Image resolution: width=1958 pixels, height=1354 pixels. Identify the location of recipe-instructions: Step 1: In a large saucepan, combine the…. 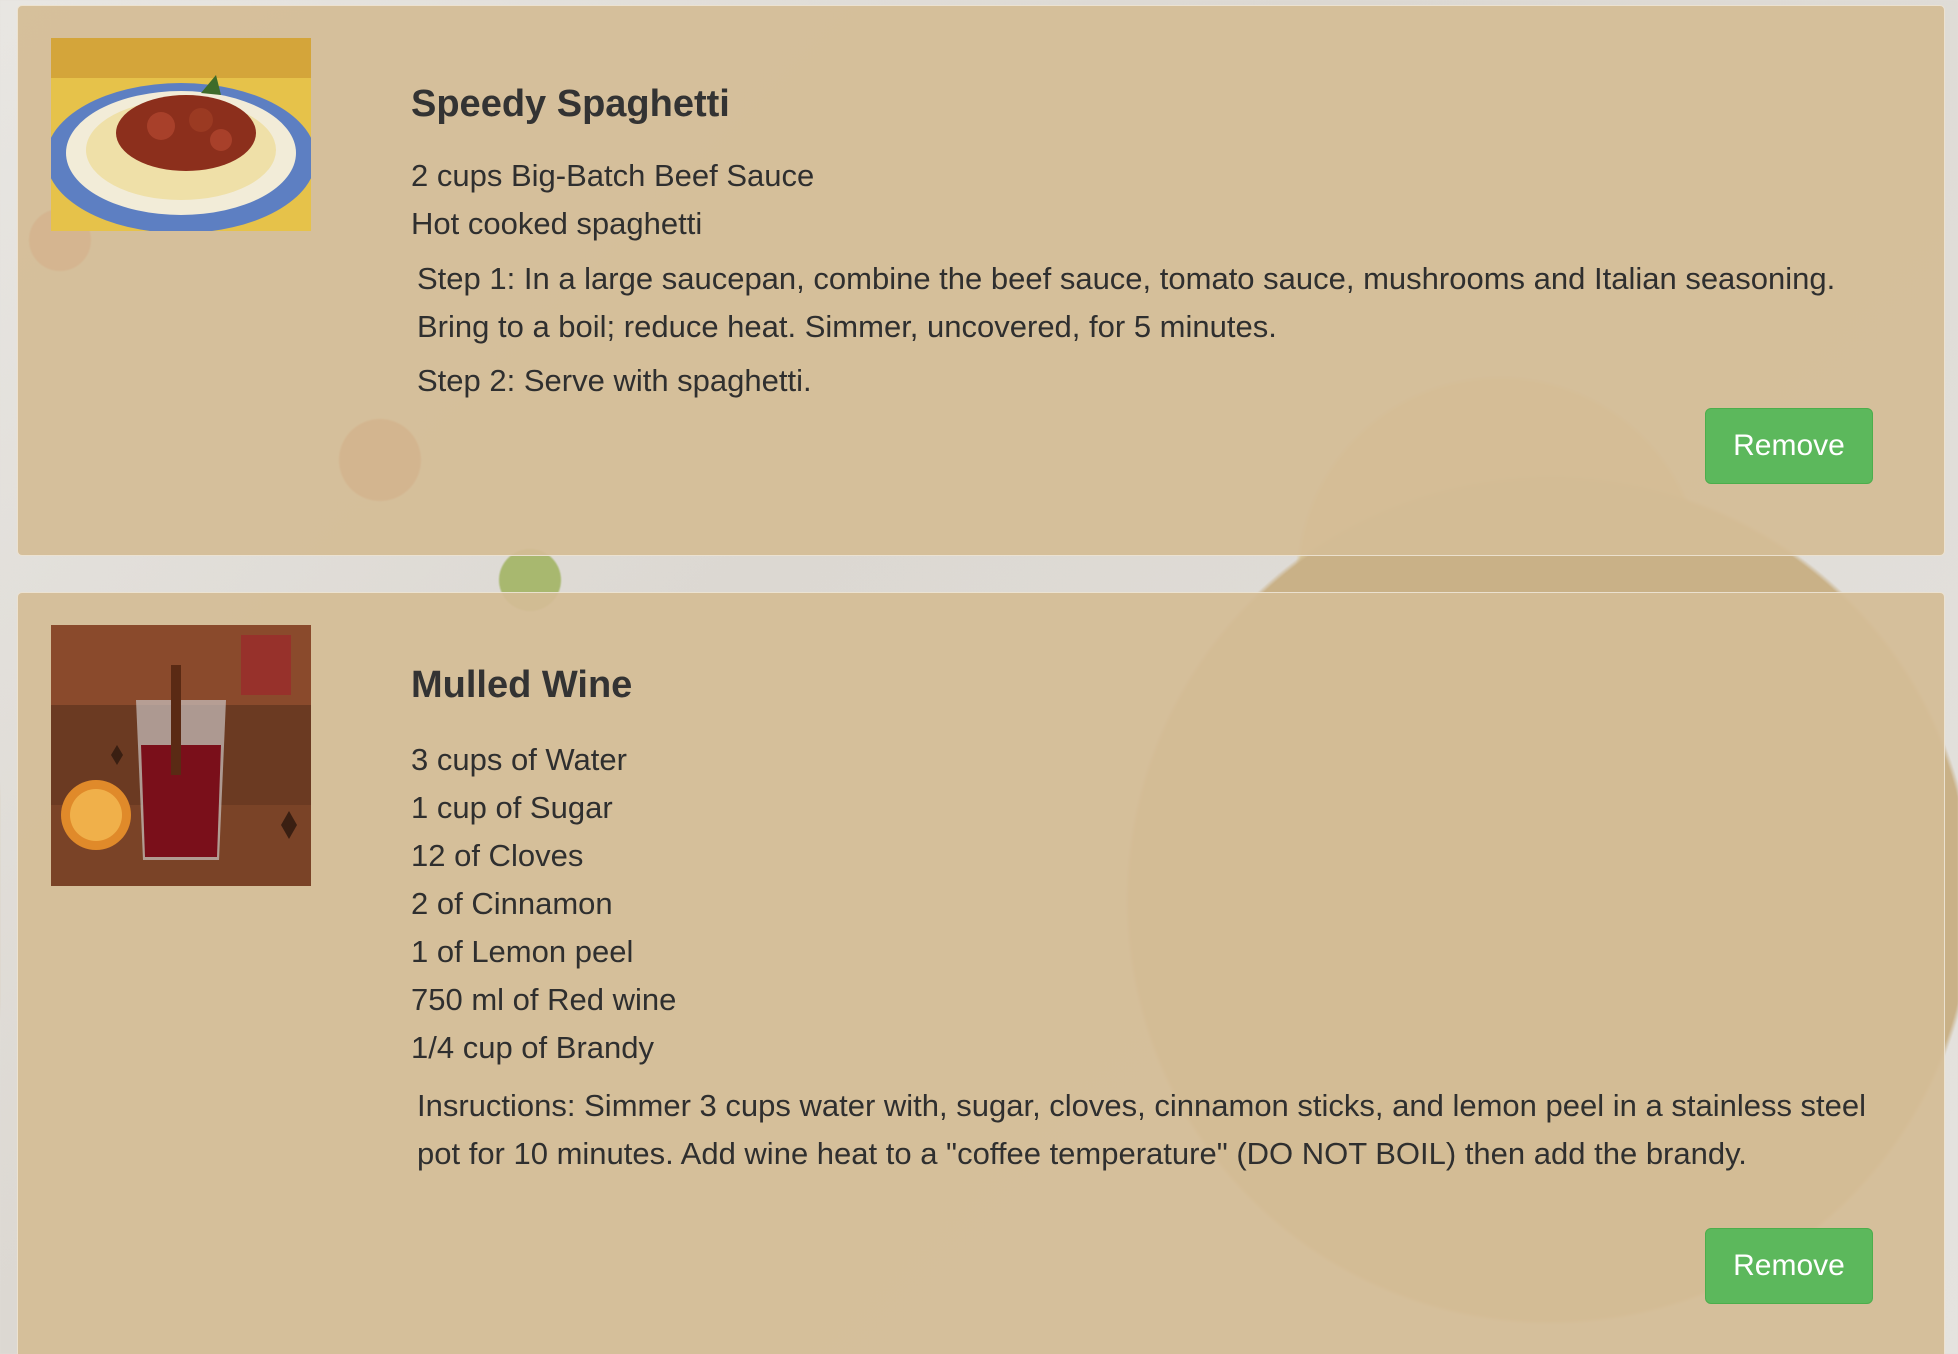
(1157, 333).